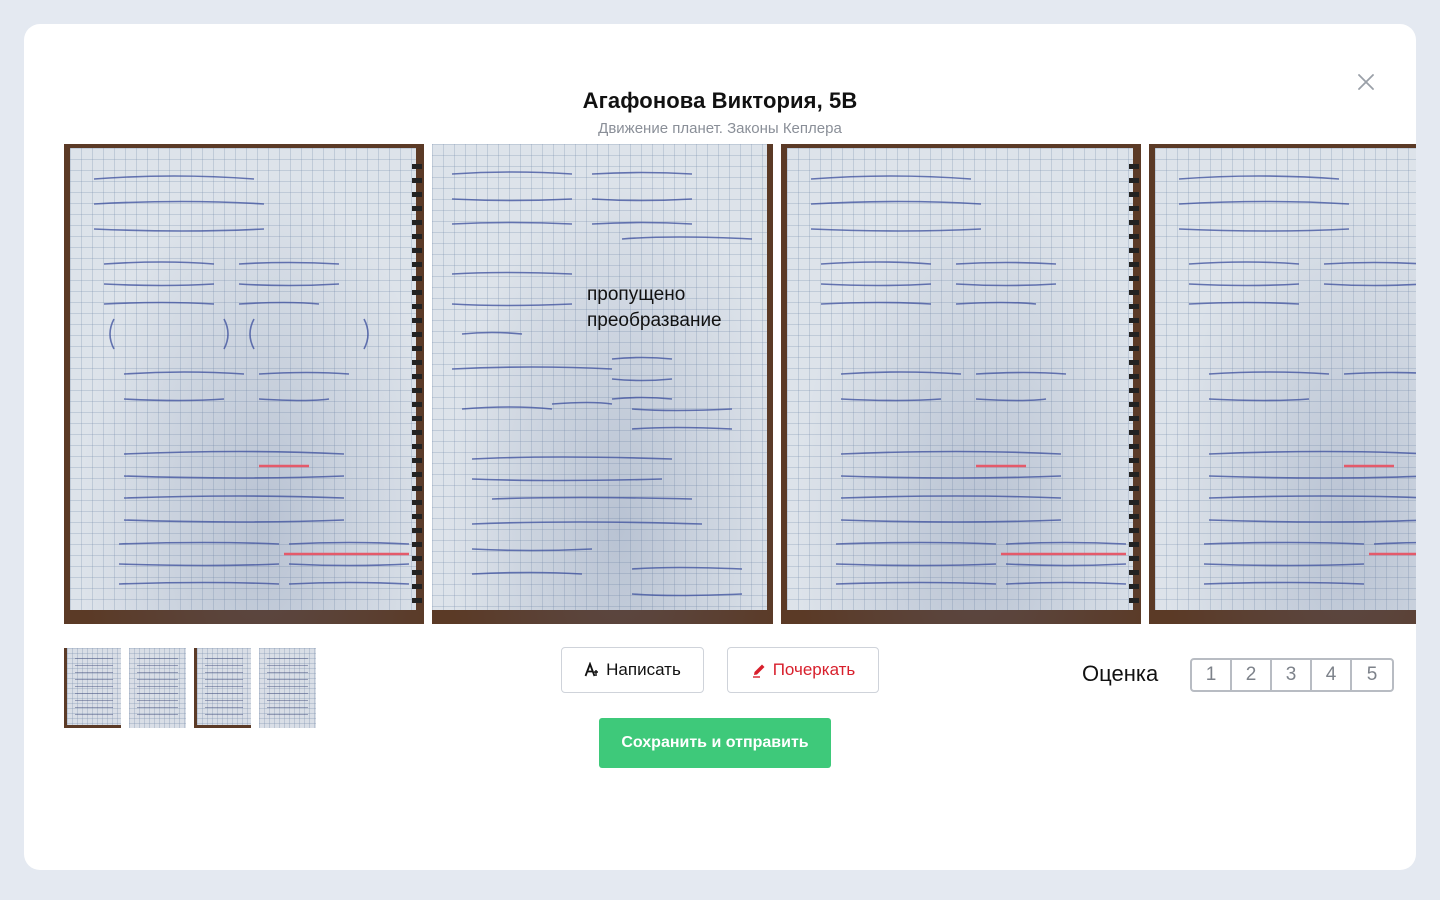  I want to click on text-icon, so click(591, 669).